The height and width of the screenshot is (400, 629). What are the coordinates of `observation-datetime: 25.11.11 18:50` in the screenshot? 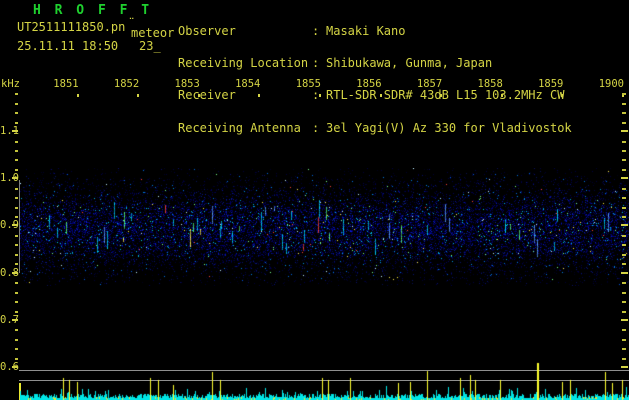 It's located at (68, 46).